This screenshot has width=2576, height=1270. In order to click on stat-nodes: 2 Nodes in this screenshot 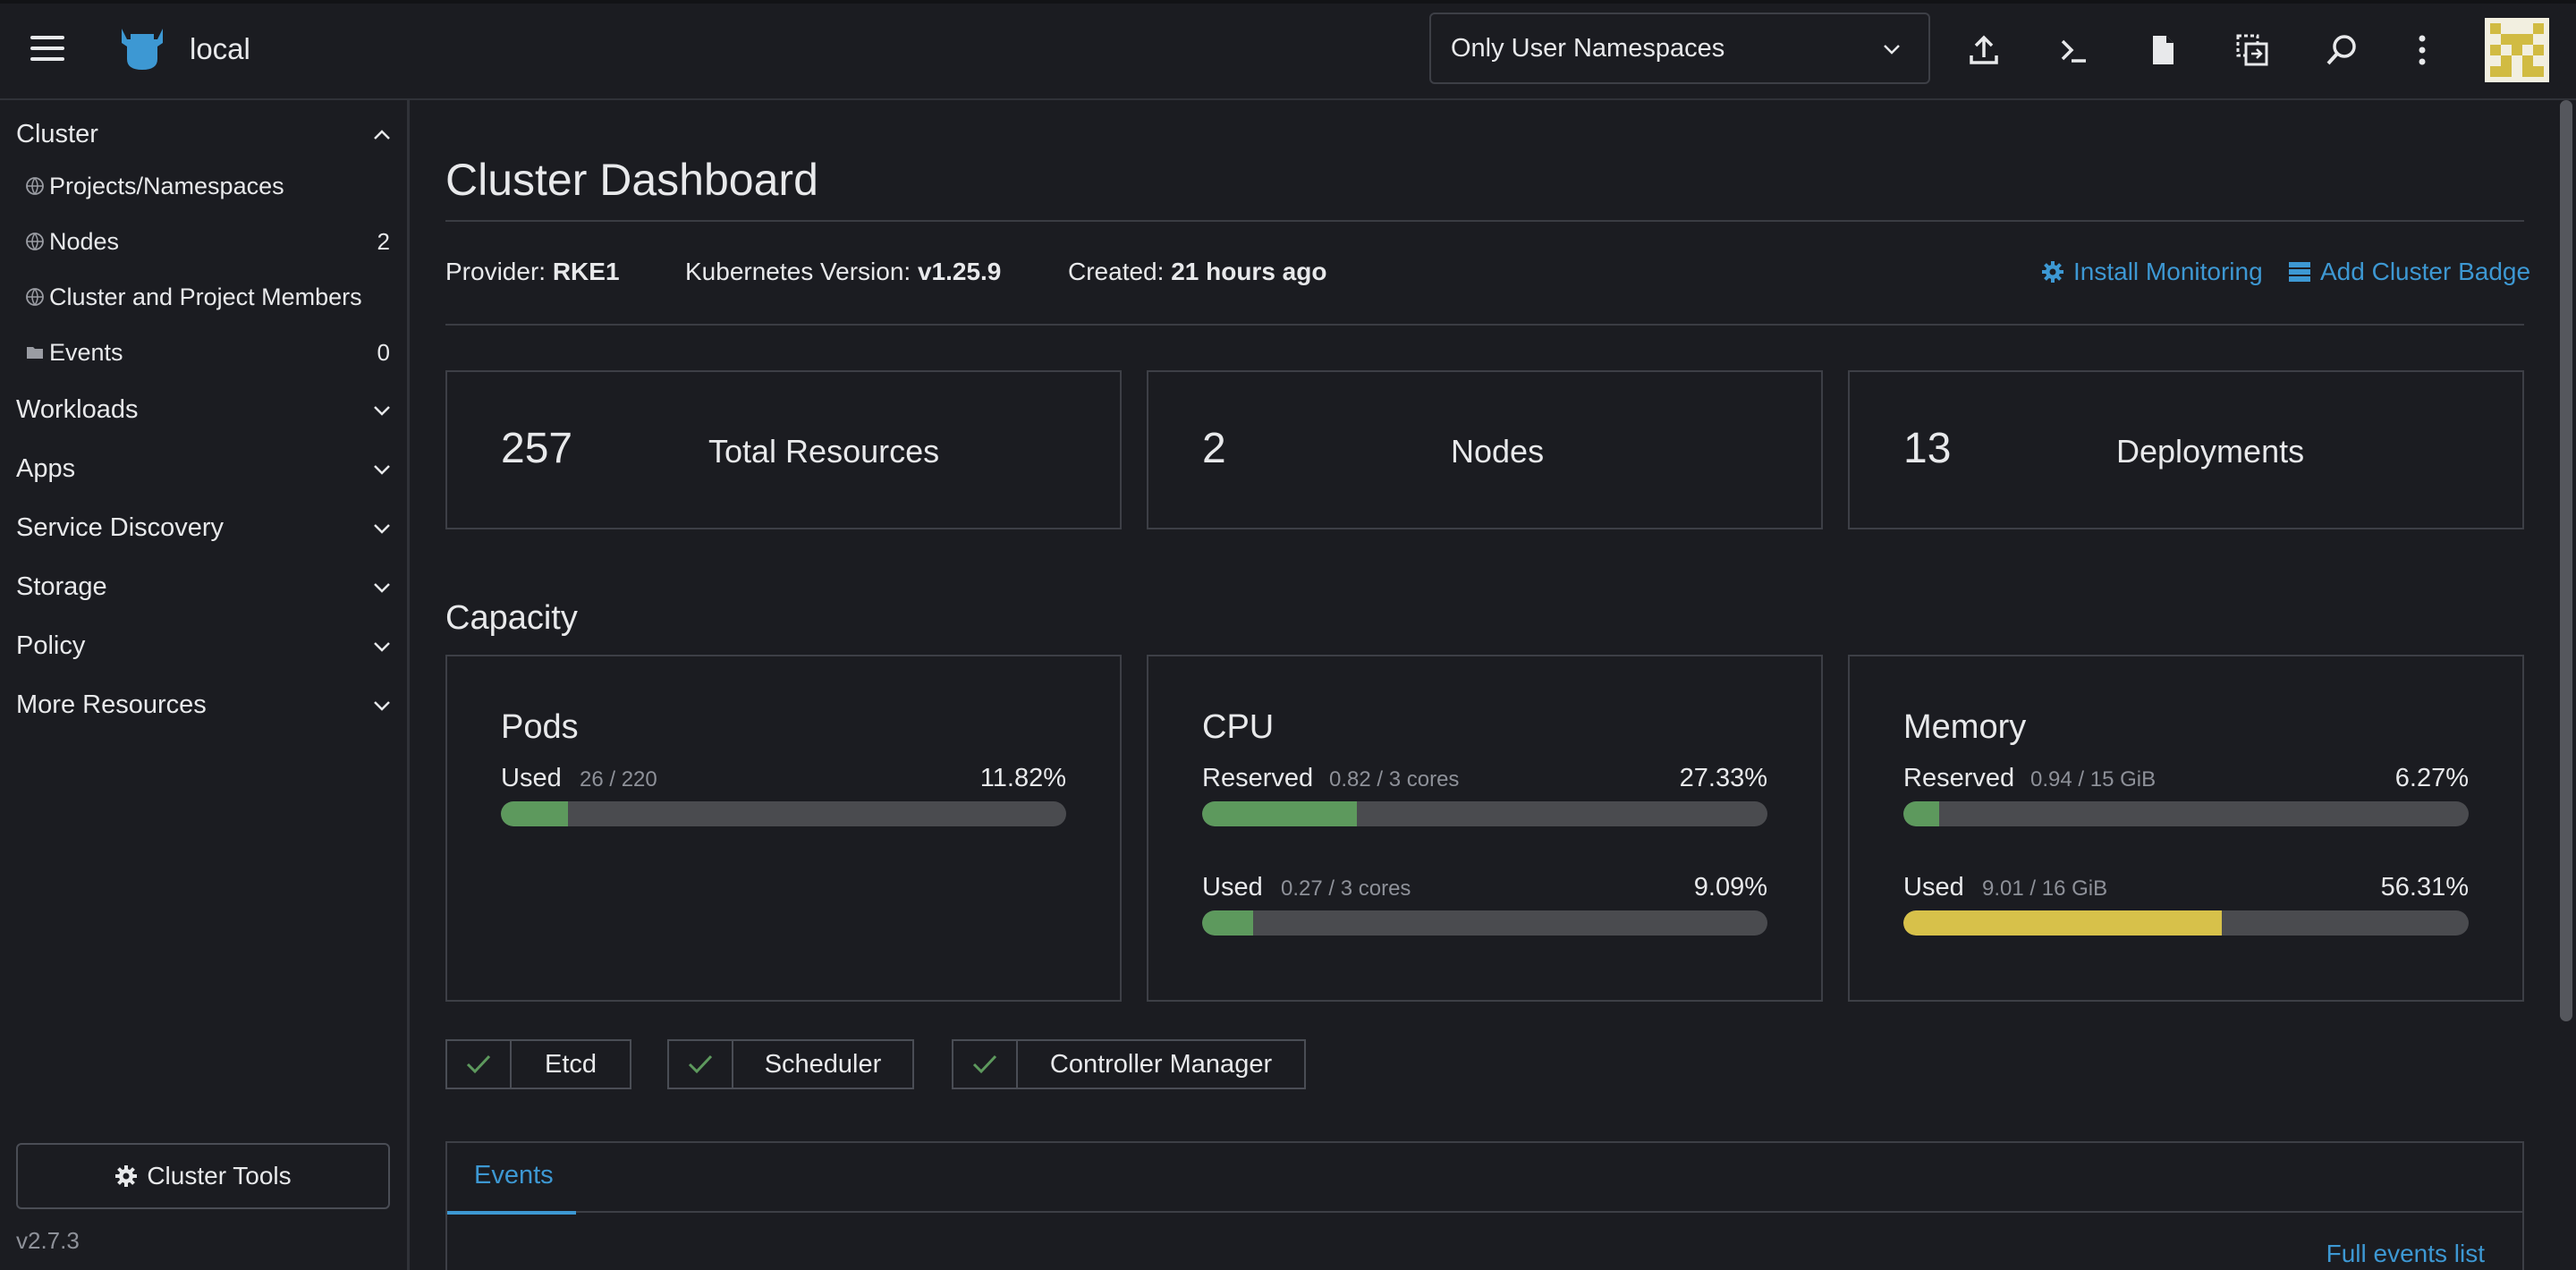, I will do `click(1485, 449)`.